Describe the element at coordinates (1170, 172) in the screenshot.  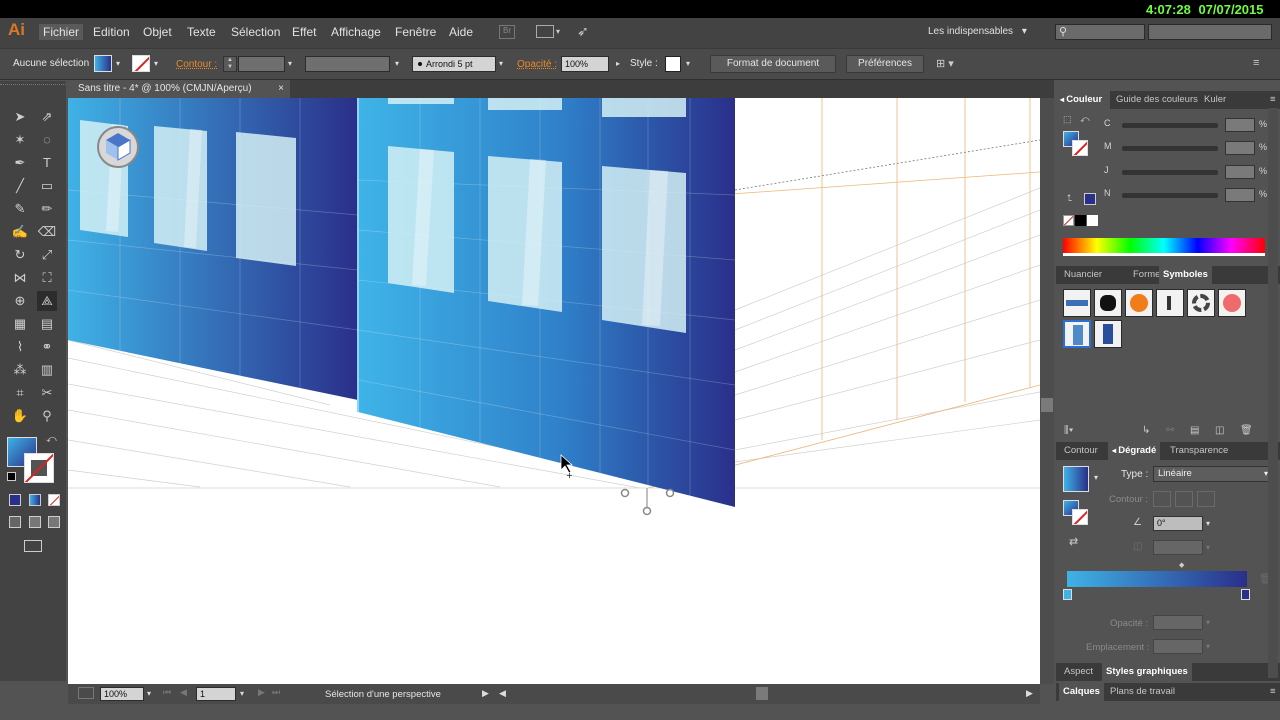
I see `cmyk-j-slider` at that location.